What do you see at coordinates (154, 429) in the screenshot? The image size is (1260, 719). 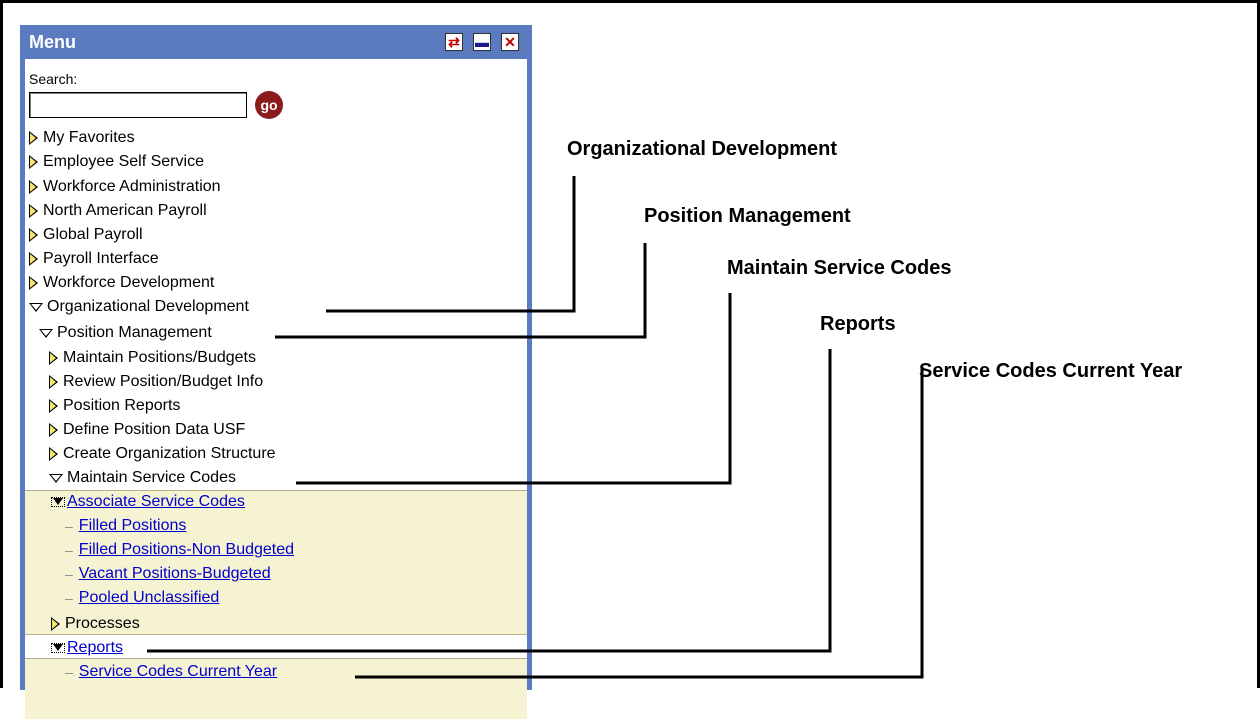 I see `menu-item-label: Define Position Data USF` at bounding box center [154, 429].